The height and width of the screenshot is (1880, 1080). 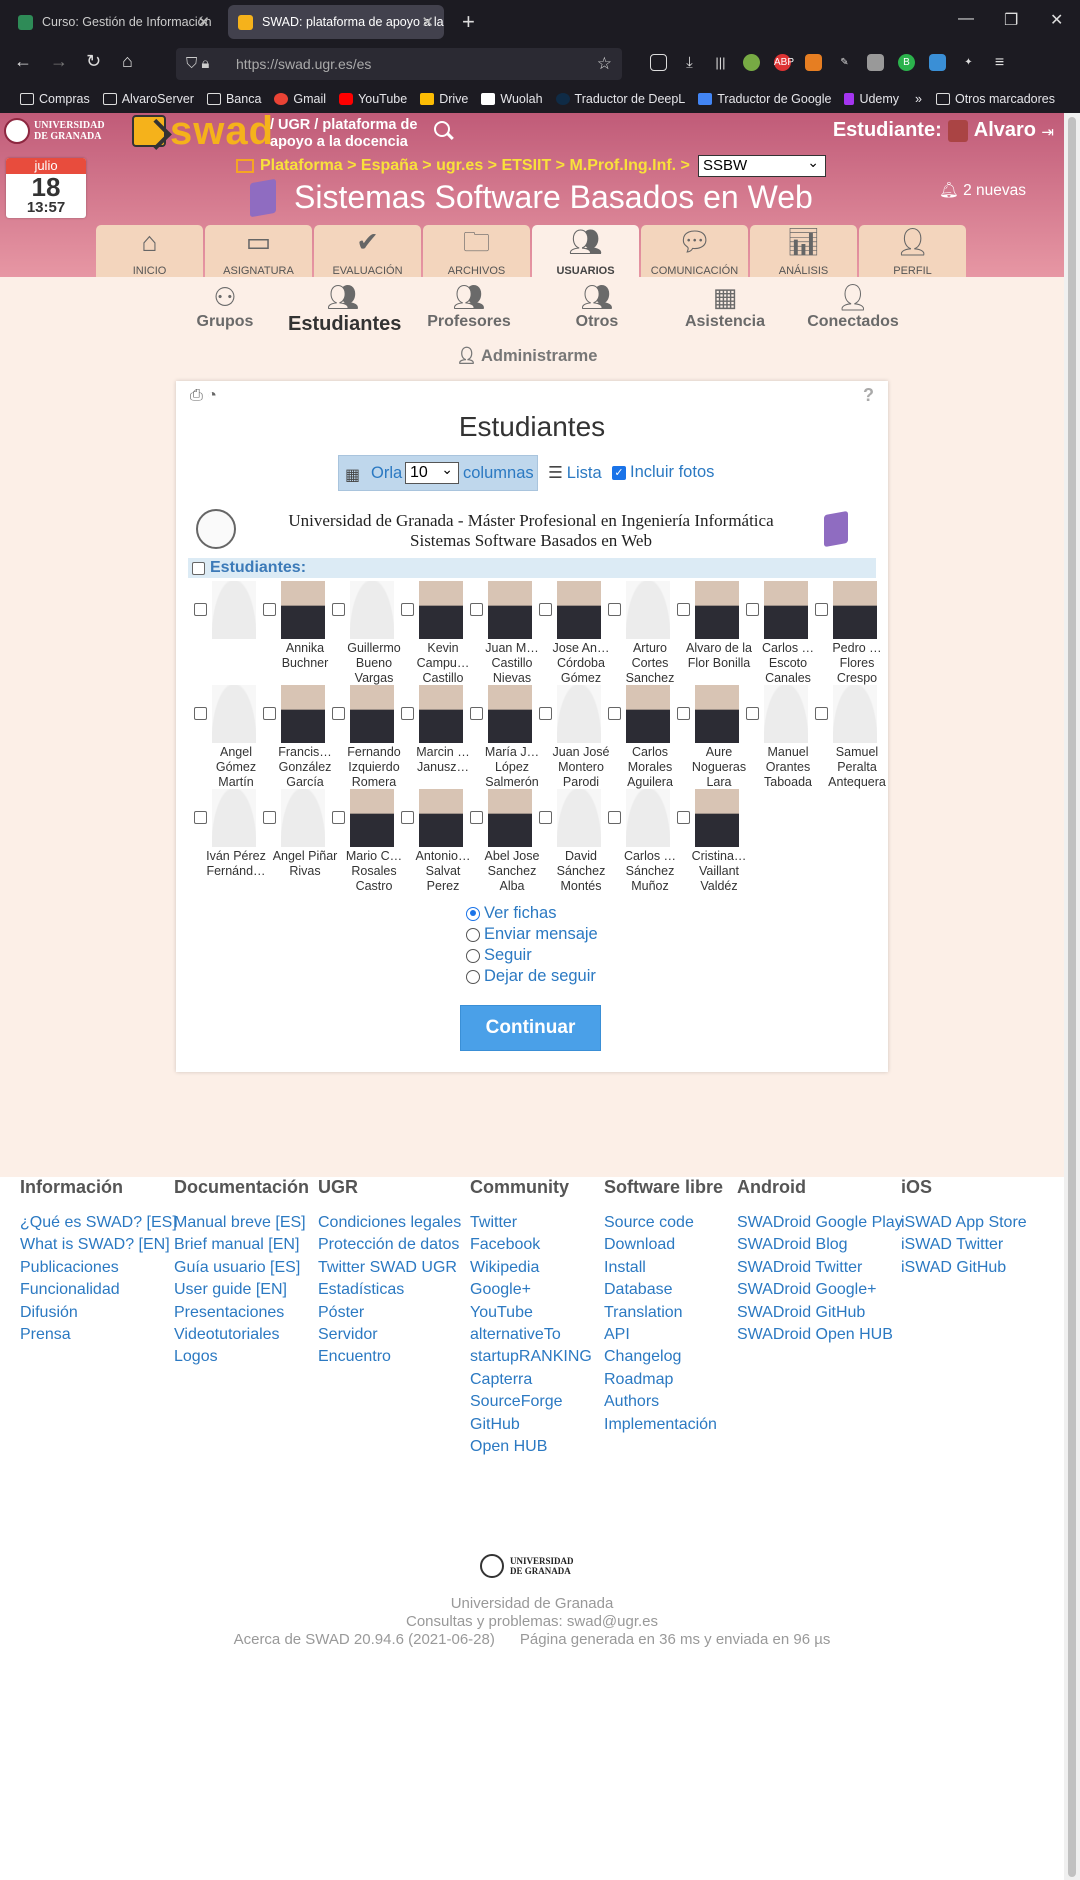 What do you see at coordinates (575, 473) in the screenshot?
I see `view-list-link: ☰ Lista` at bounding box center [575, 473].